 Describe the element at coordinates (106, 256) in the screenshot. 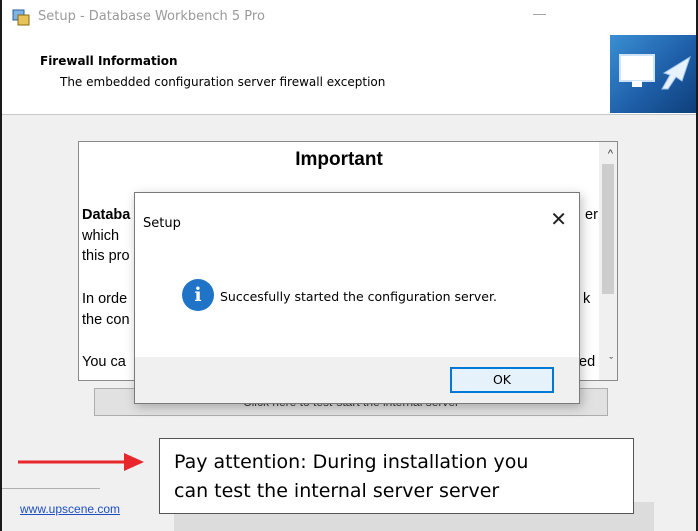

I see `memo-line: this pro` at that location.